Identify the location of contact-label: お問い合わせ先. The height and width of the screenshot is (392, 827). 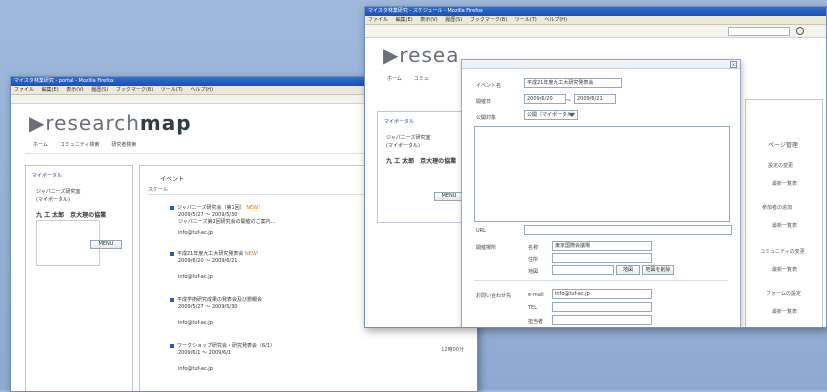
(494, 296).